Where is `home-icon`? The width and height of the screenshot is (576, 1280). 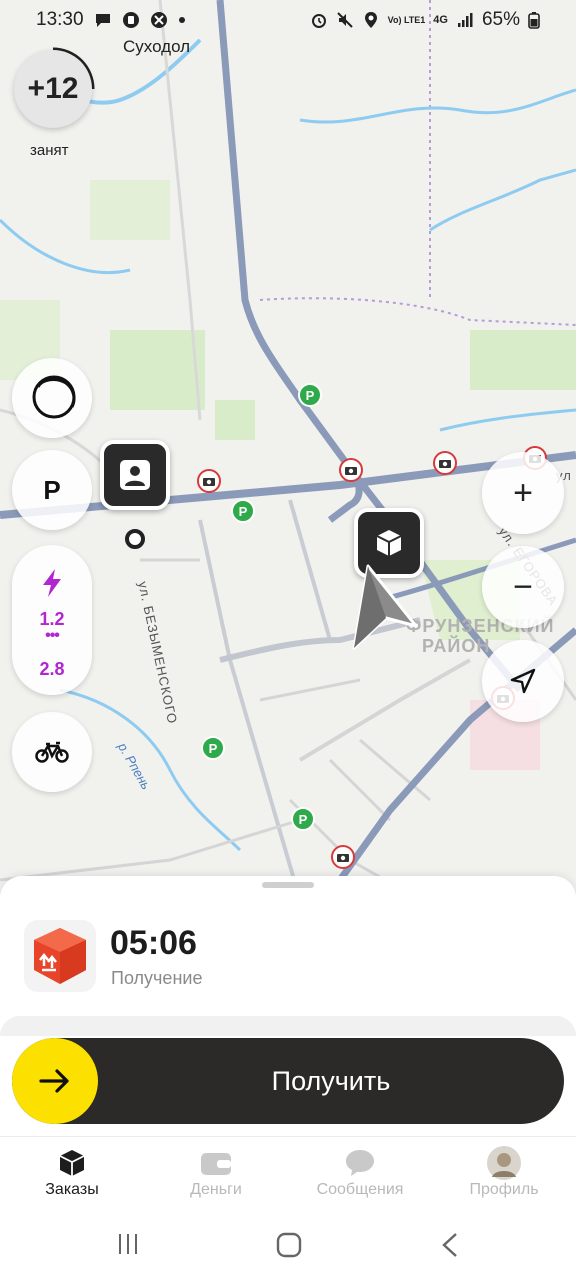 home-icon is located at coordinates (289, 1245).